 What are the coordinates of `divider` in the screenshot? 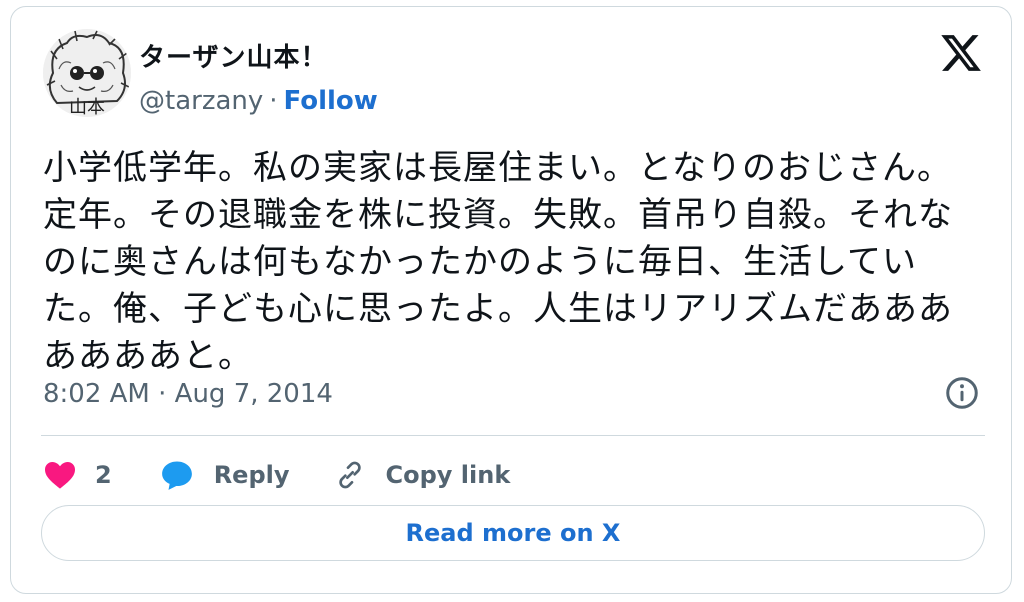 It's located at (513, 435).